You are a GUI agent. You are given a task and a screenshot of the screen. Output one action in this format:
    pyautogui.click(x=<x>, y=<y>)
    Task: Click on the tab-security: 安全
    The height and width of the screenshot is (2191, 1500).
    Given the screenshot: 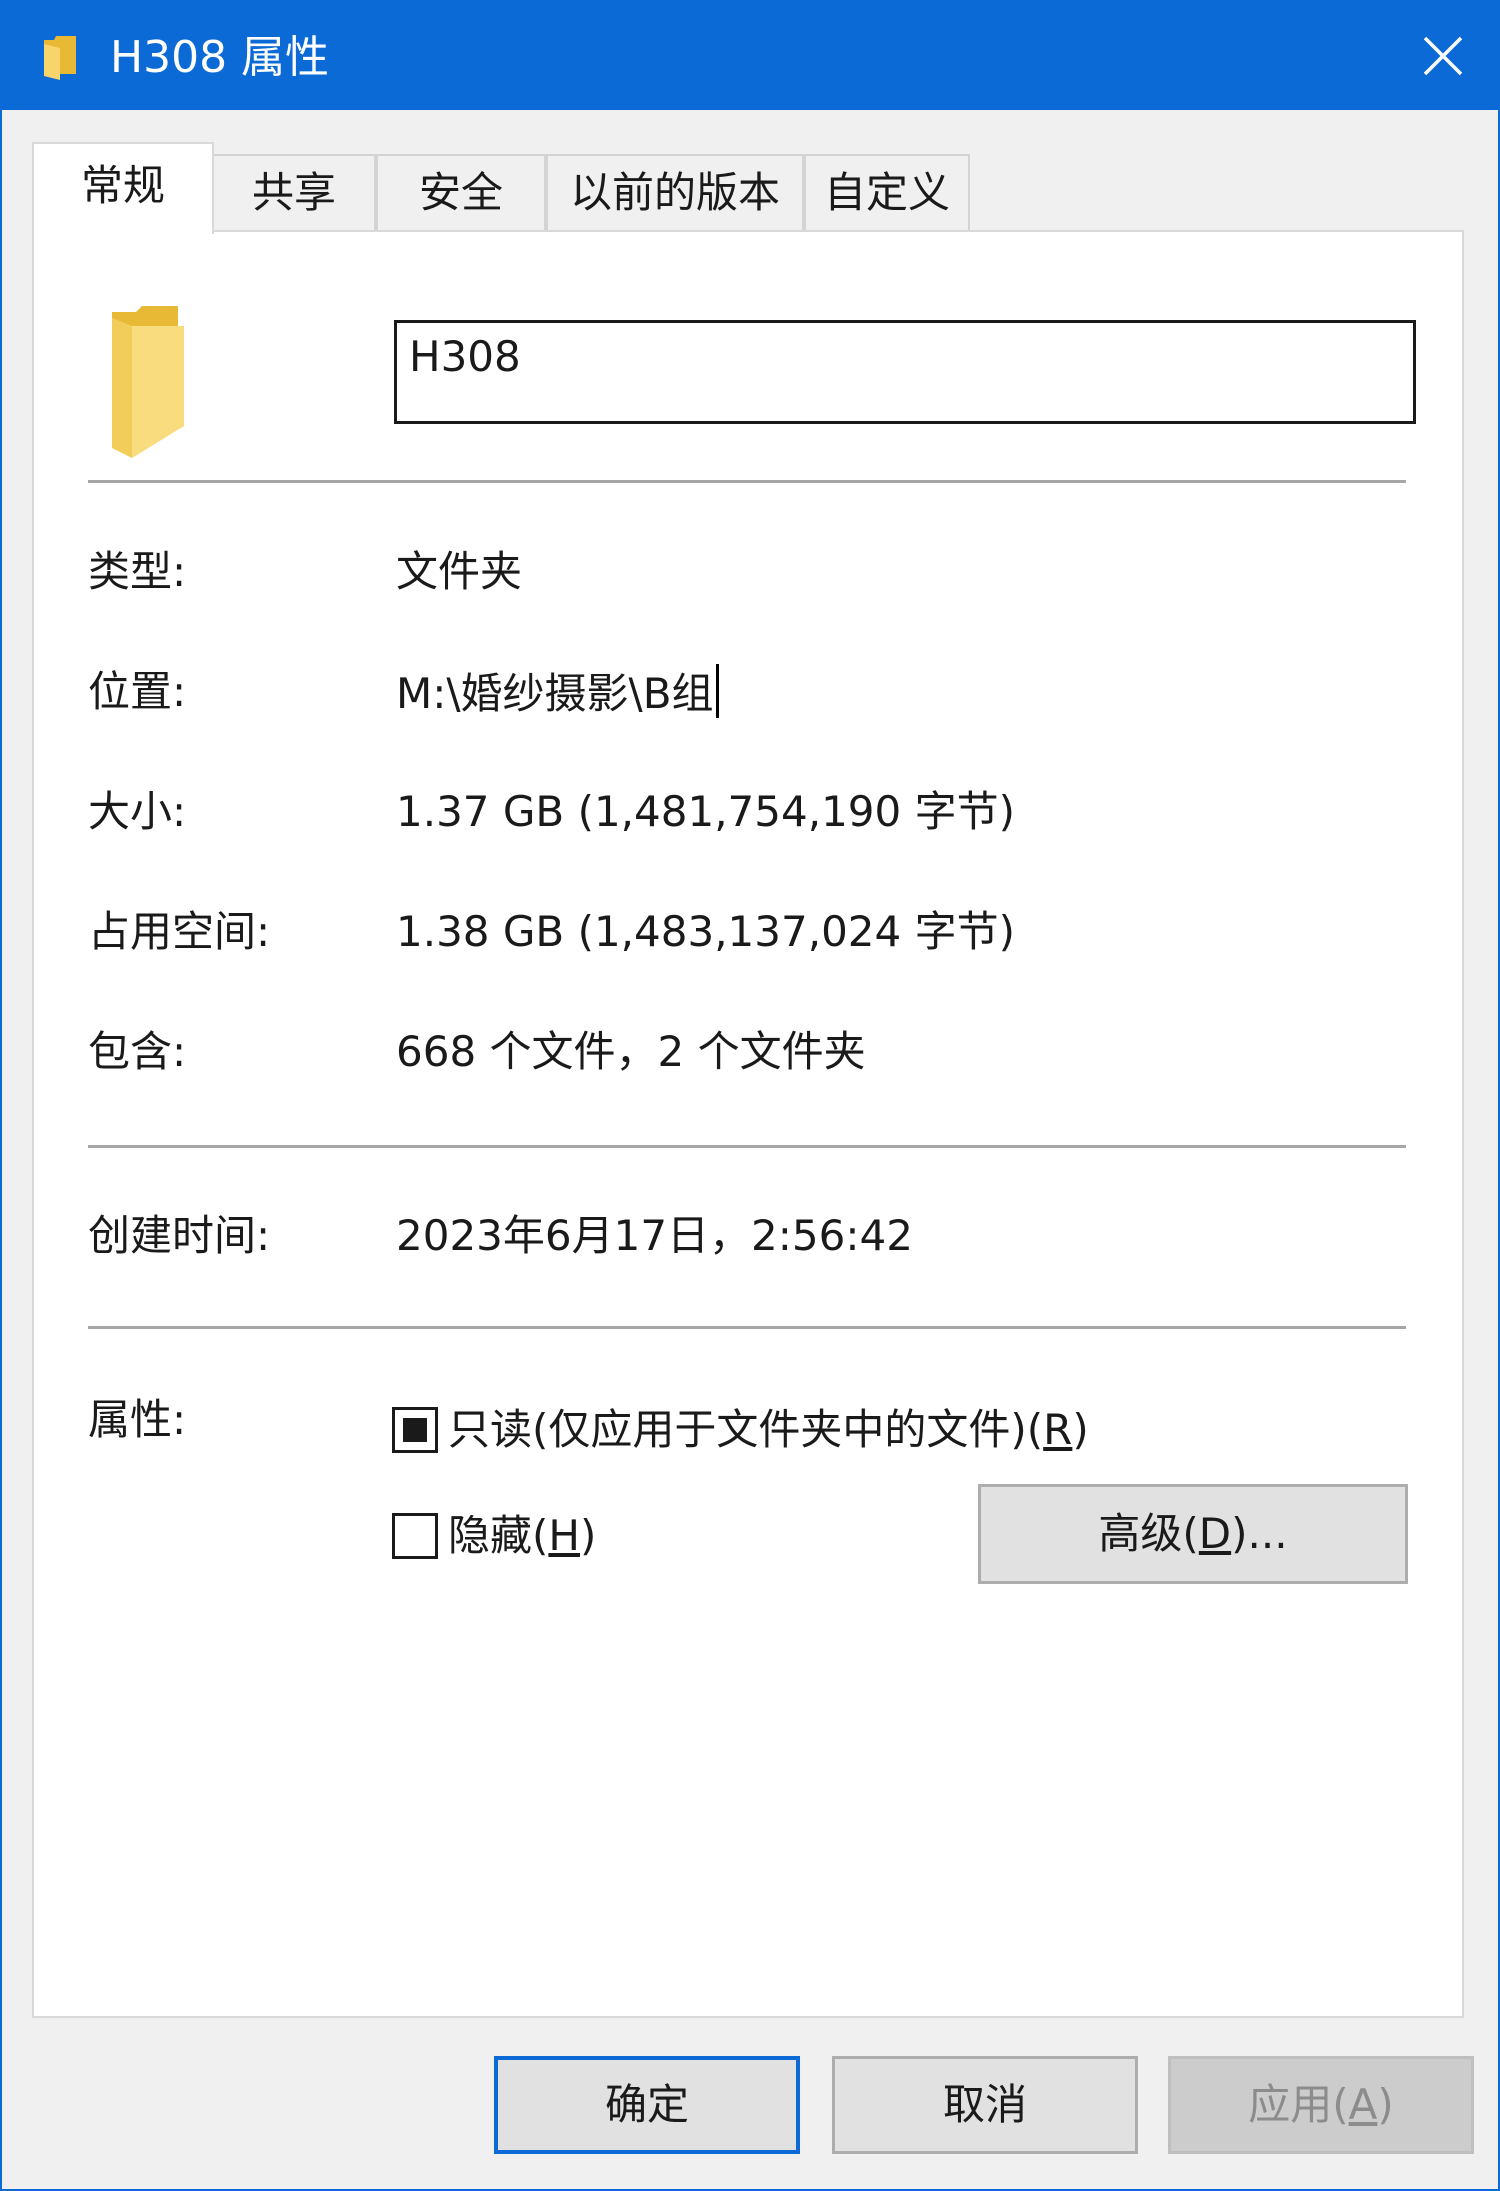 What is the action you would take?
    pyautogui.click(x=461, y=193)
    